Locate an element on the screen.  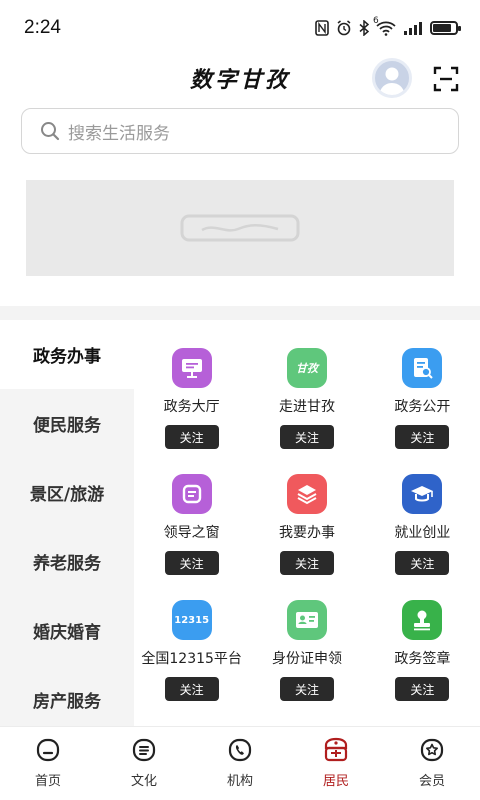
document-search-icon is located at coordinates (422, 368).